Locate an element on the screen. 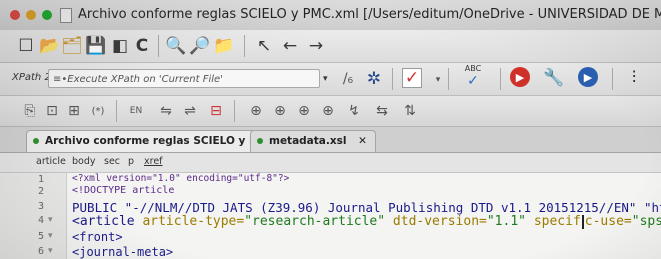 The width and height of the screenshot is (661, 259). validate-icon: ✓ is located at coordinates (412, 78).